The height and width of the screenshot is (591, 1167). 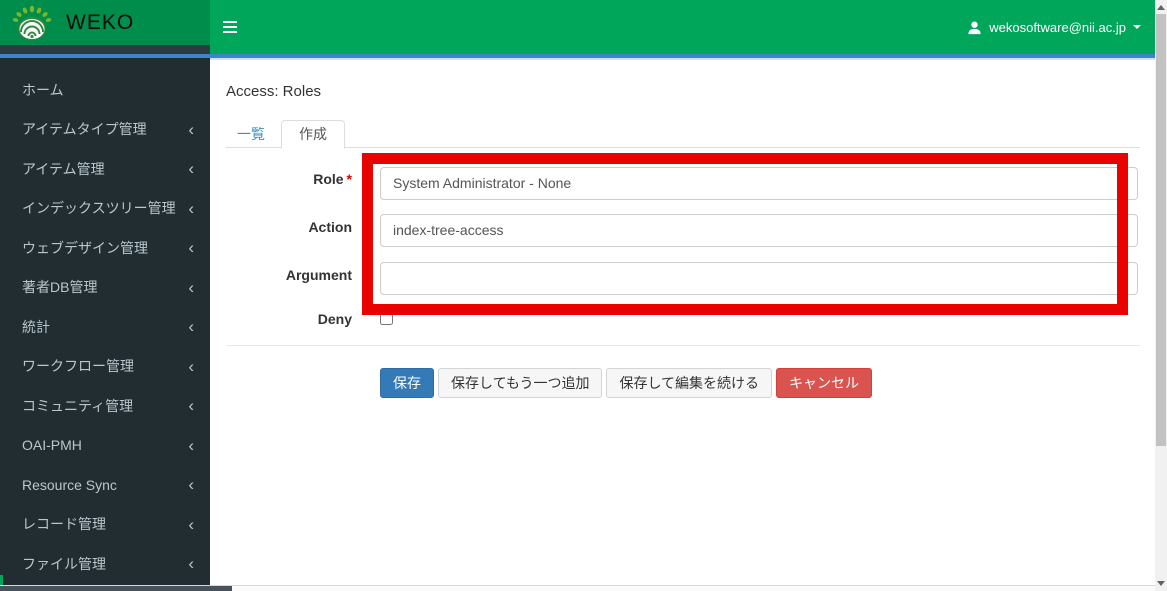 What do you see at coordinates (682, 27) in the screenshot?
I see `top-navbar: wekosoftware@nii.ac.jp` at bounding box center [682, 27].